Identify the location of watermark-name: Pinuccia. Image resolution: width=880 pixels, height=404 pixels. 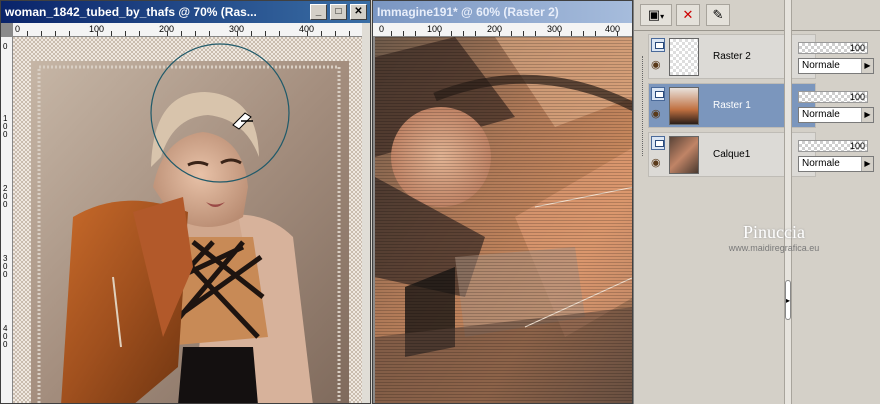
(774, 232).